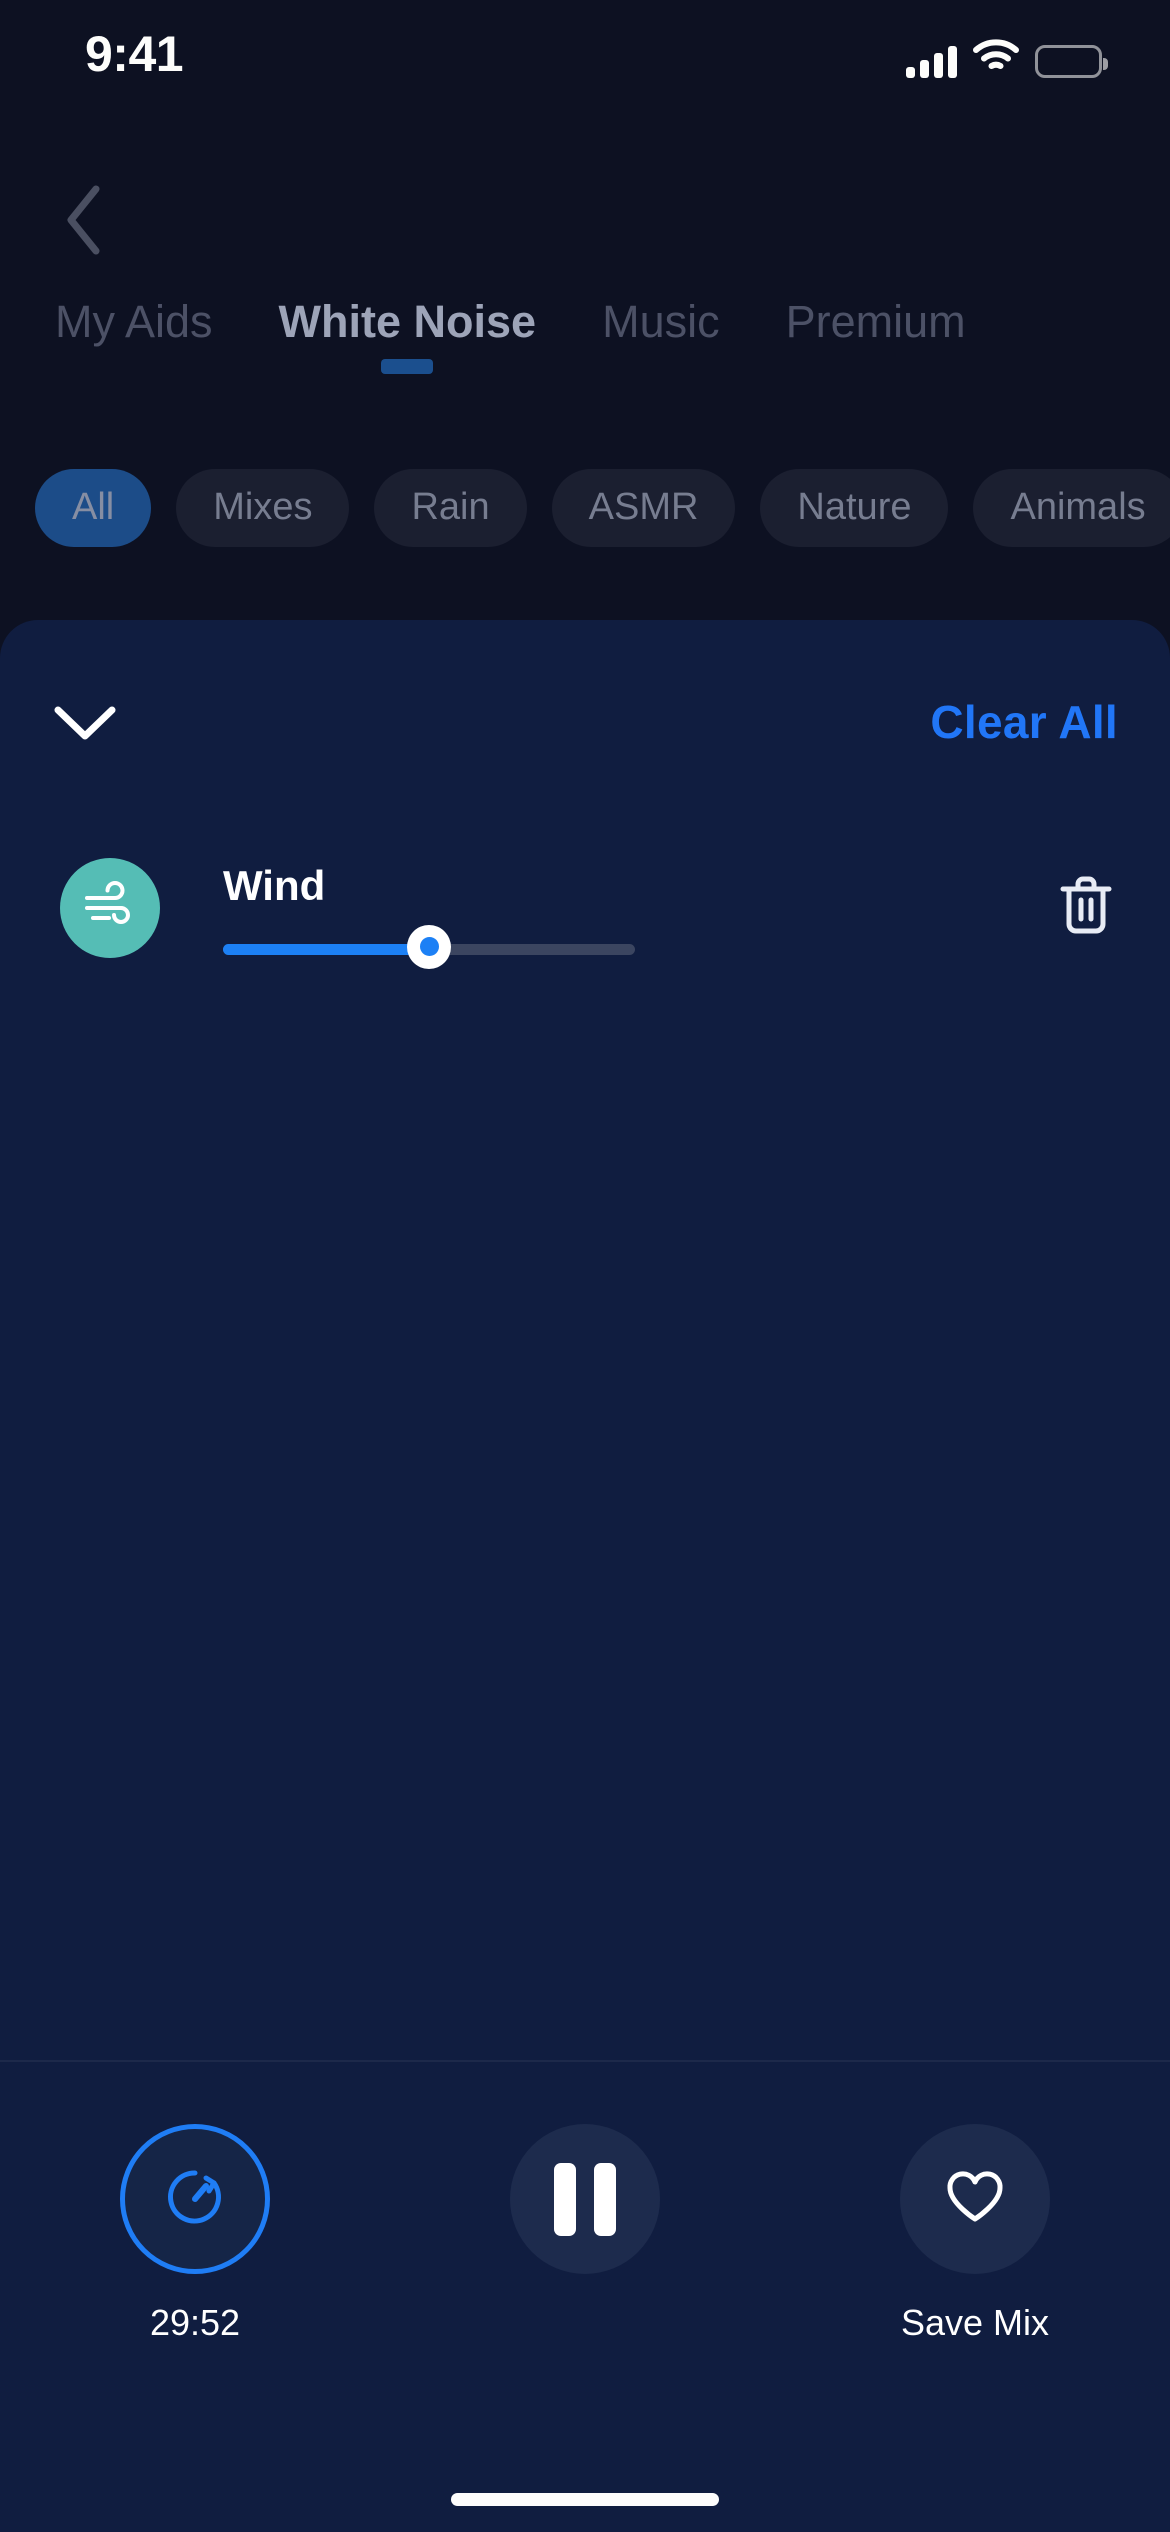  I want to click on pause-icon, so click(585, 2199).